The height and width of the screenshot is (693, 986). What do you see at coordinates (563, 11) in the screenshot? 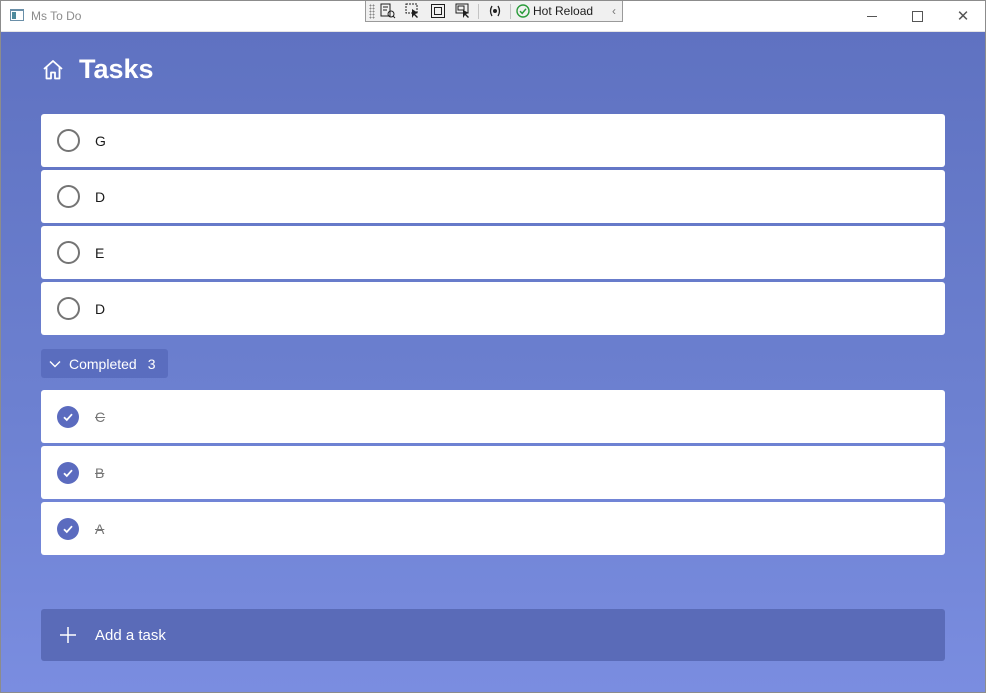
I see `hot-reload-label: Hot Reload` at bounding box center [563, 11].